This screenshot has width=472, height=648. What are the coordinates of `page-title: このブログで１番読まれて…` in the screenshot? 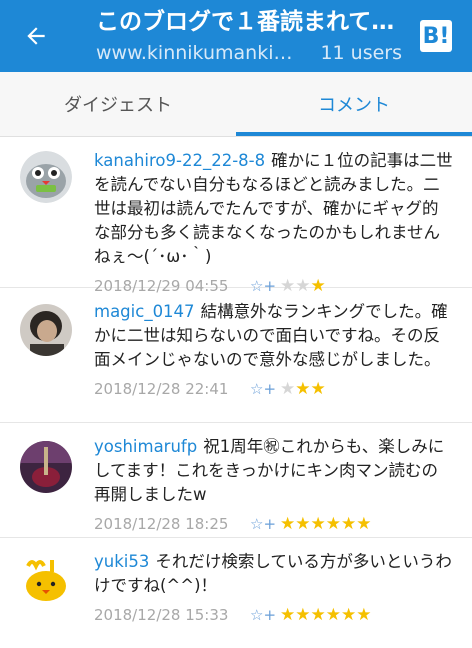 It's located at (245, 22).